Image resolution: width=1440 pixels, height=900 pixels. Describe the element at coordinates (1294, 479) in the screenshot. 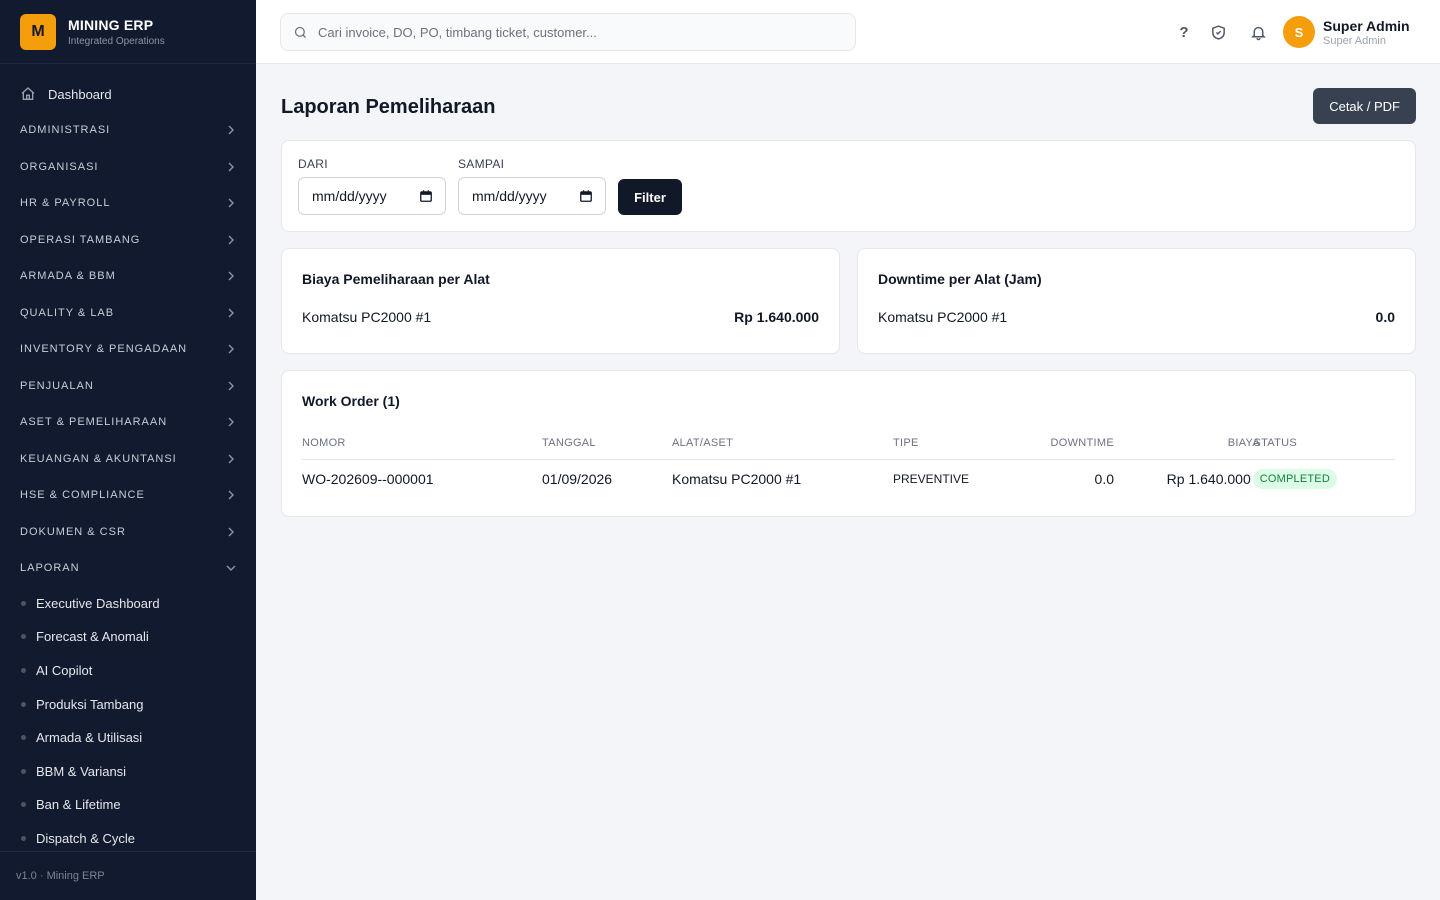

I see `status-badge: COMPLETED` at that location.